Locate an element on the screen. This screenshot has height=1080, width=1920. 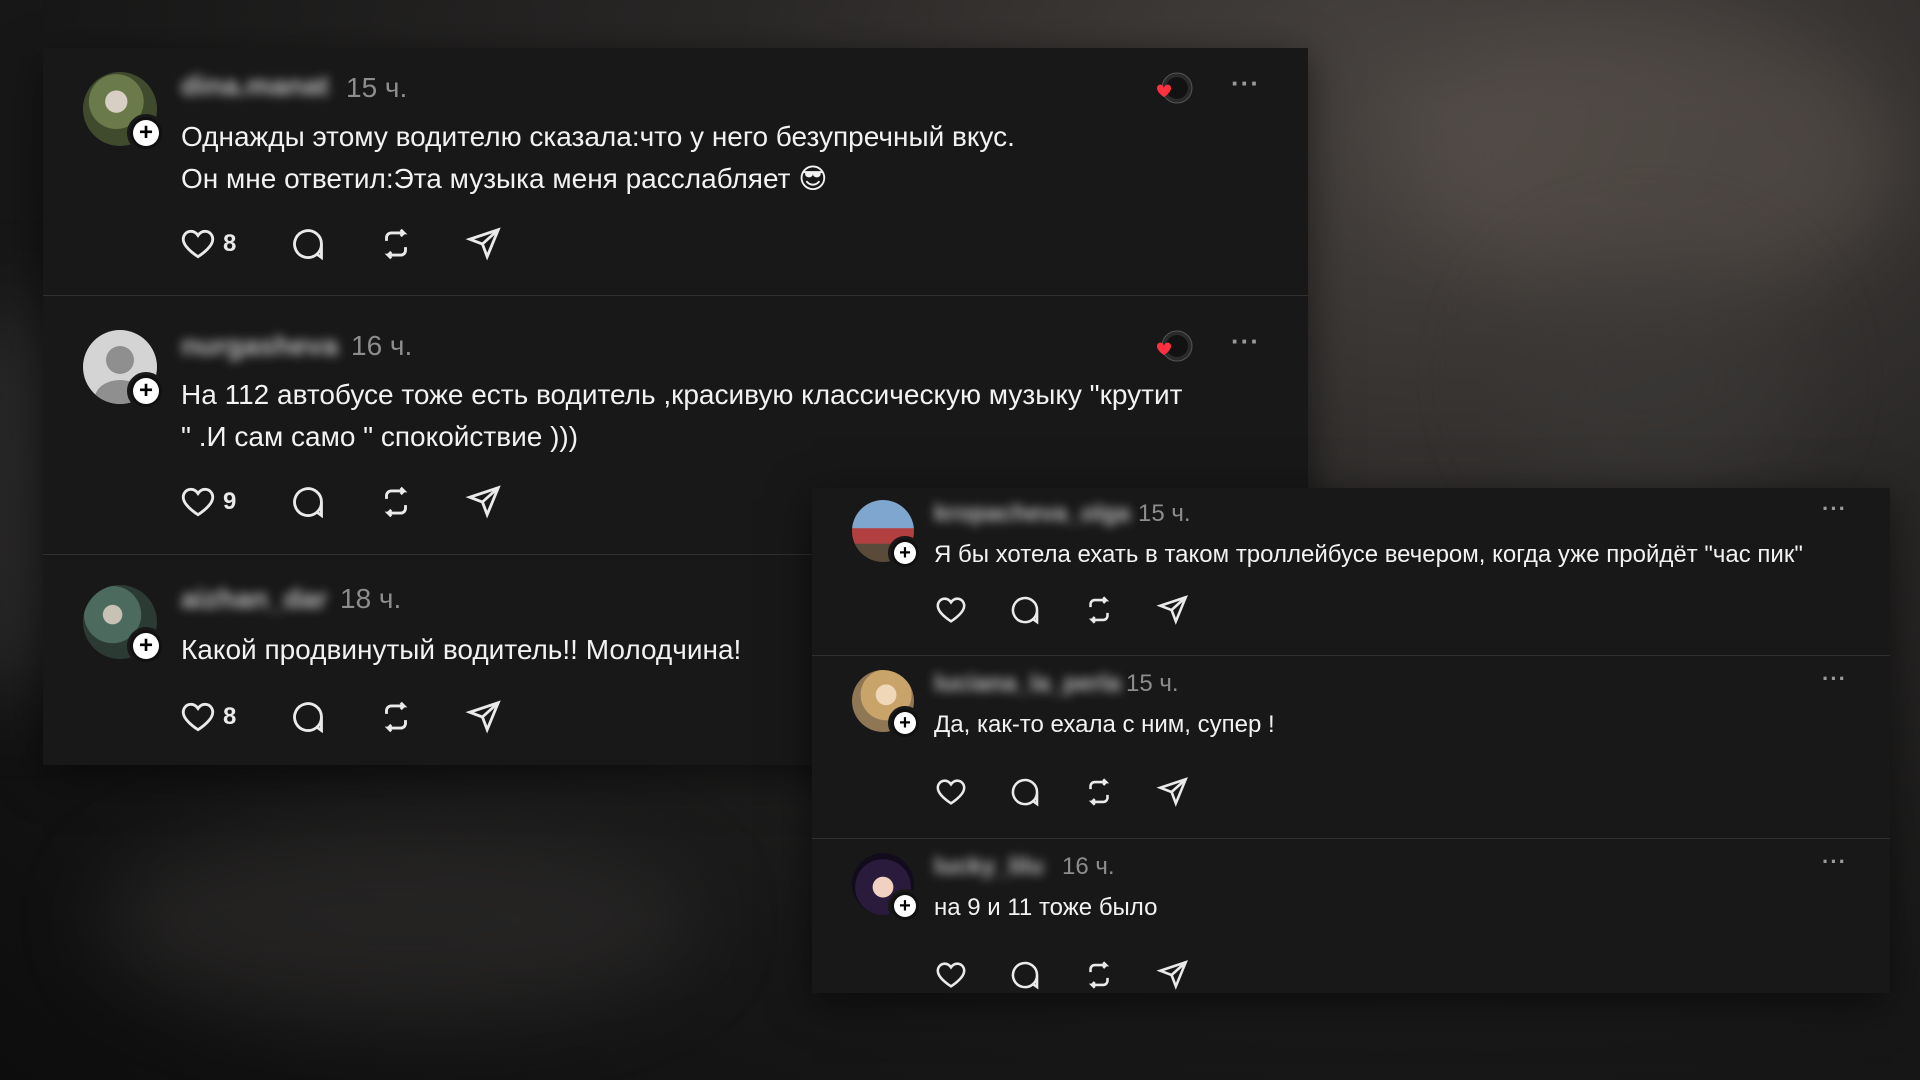
username: luciana_la_perla is located at coordinates (1027, 684).